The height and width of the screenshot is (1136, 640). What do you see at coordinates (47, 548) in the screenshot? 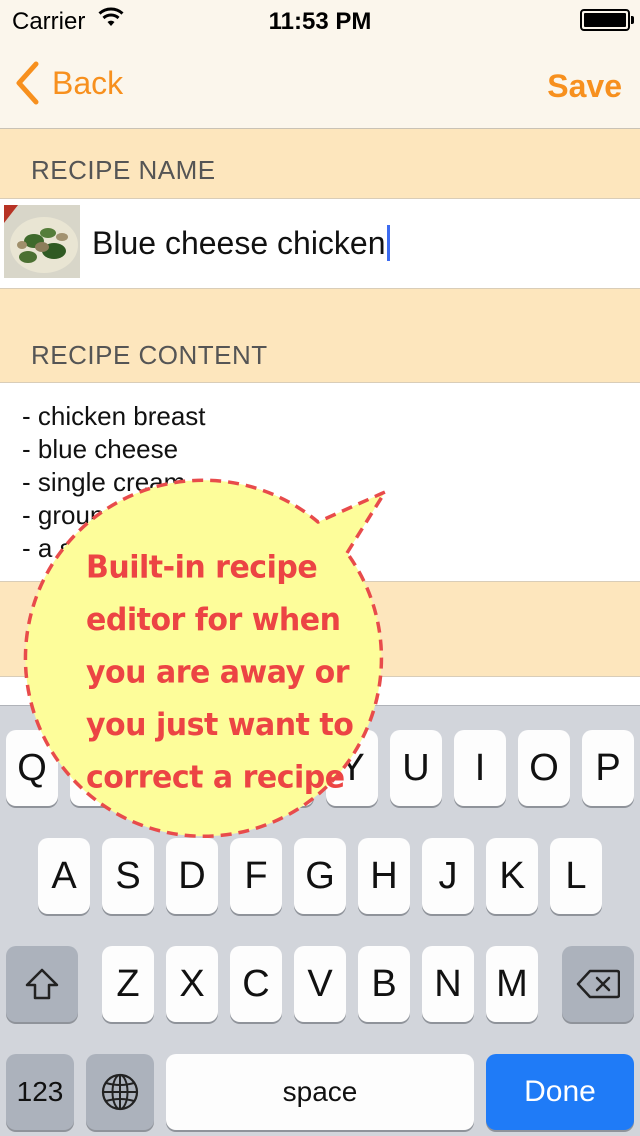
I see `content-line: - a s` at bounding box center [47, 548].